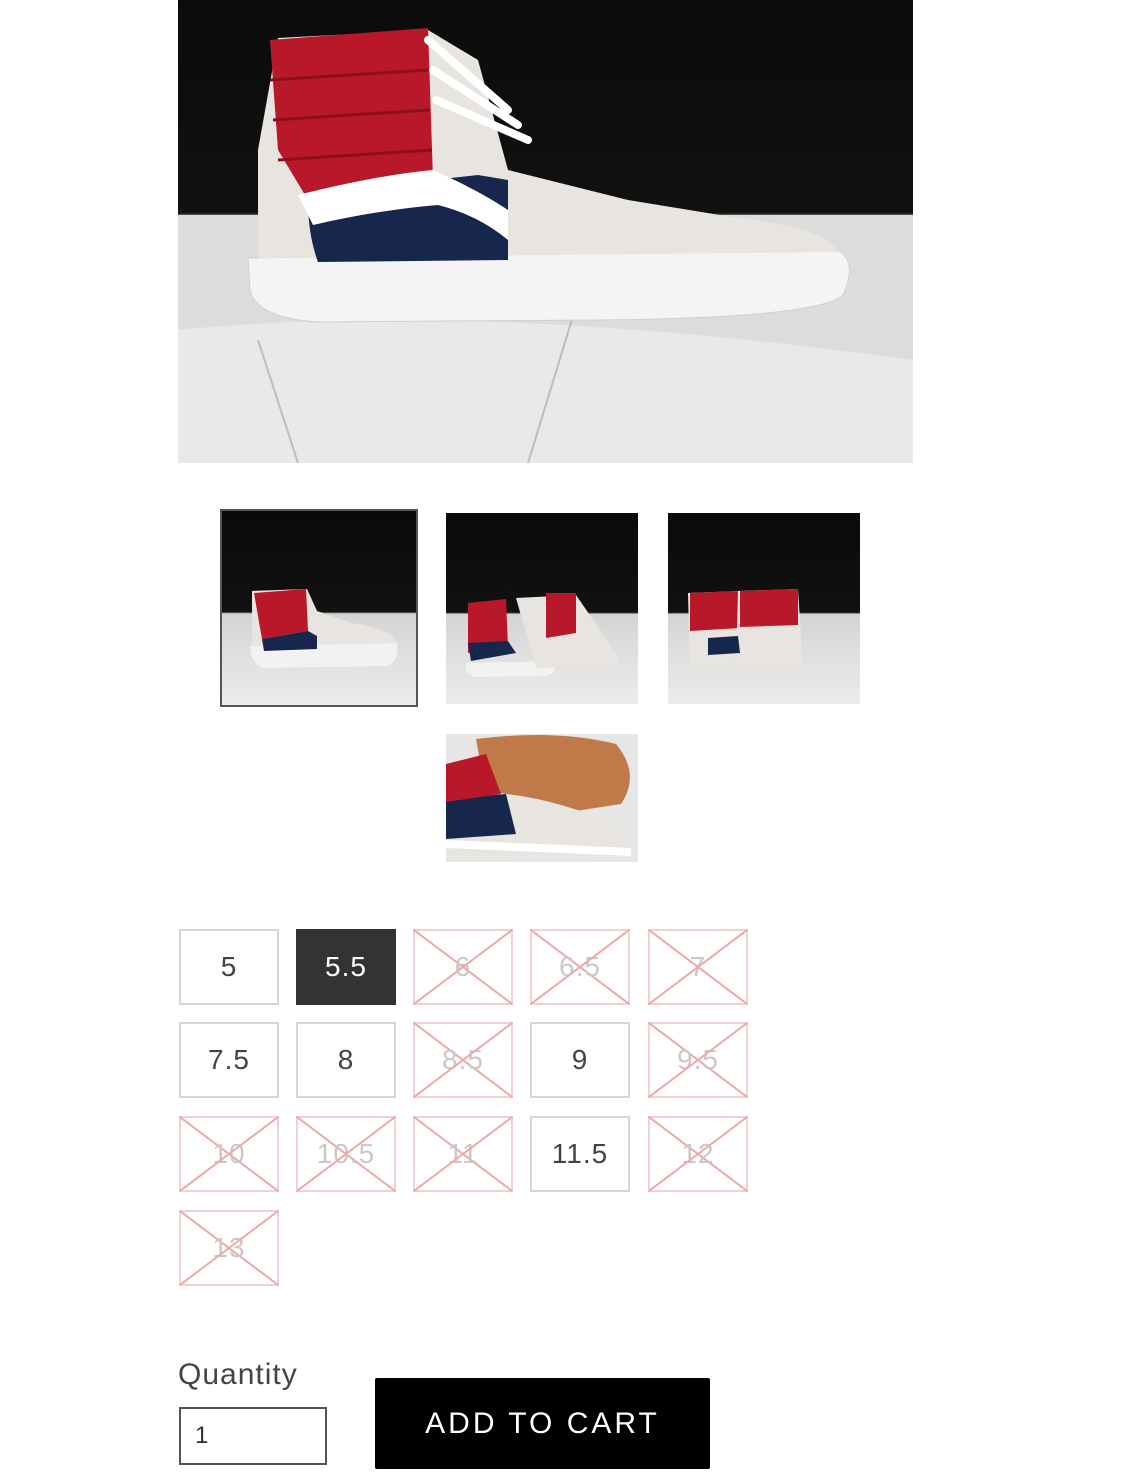 The image size is (1125, 1472). I want to click on size-option-label: 6, so click(463, 966).